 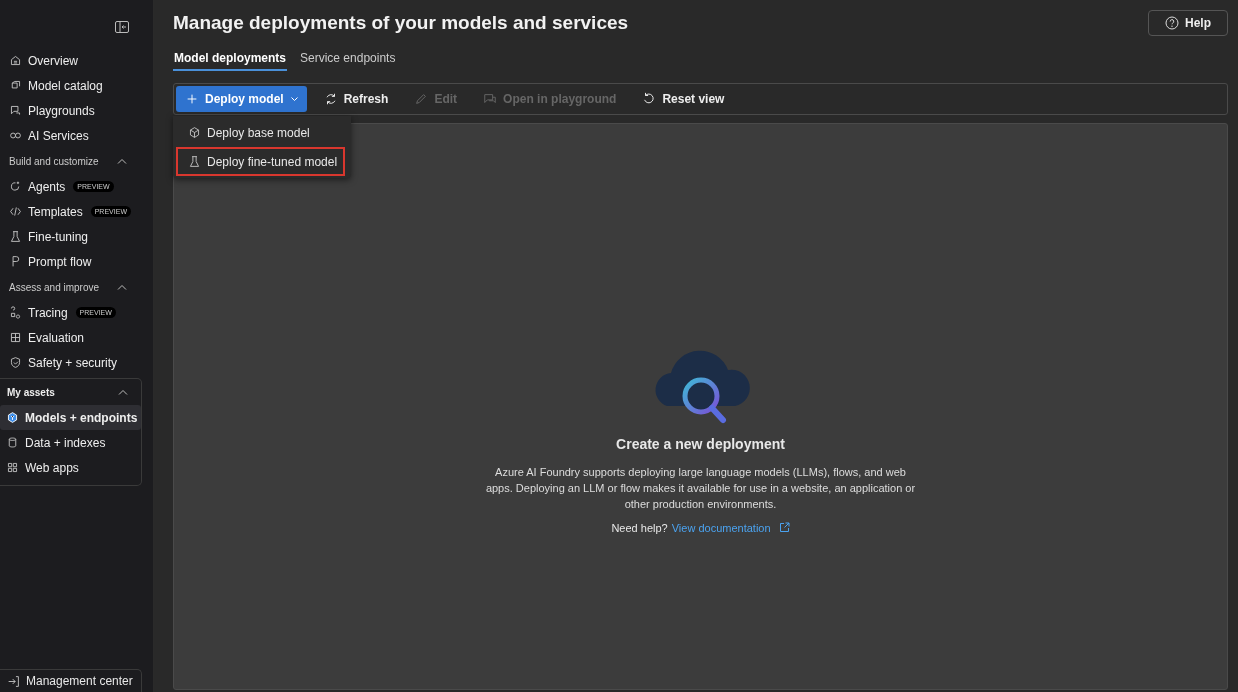 I want to click on empty-state-description: Azure AI Foundry supports deploying large language models (LLMs), flows, and web apps. Deploying an LLM or flow makes it available for use in a website, an application or other production environments., so click(x=700, y=488).